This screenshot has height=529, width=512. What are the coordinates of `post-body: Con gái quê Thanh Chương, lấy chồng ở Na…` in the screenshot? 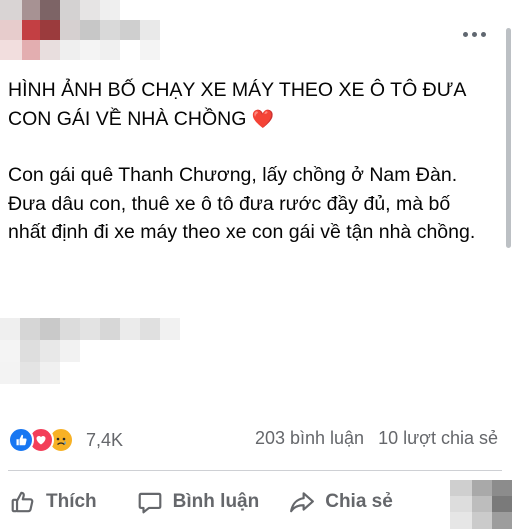 It's located at (242, 203).